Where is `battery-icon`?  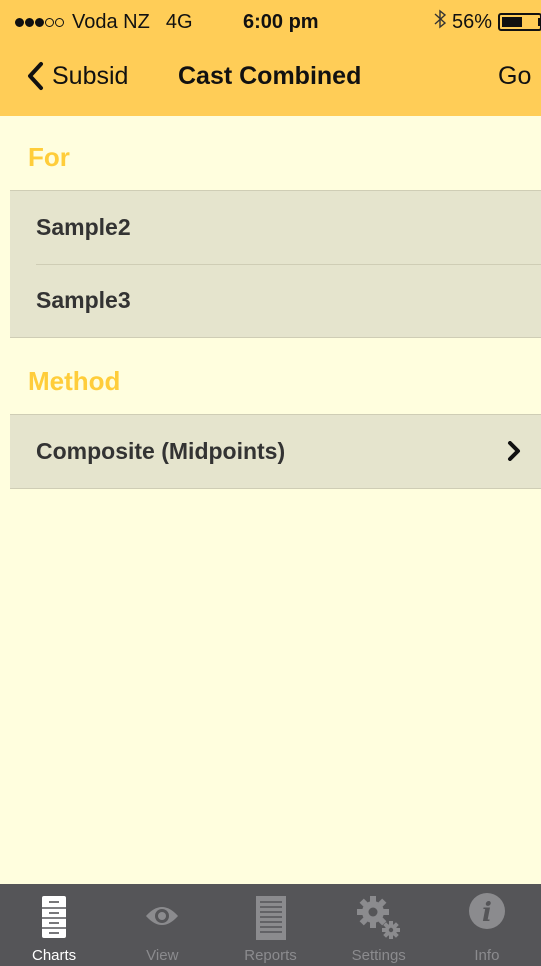
battery-icon is located at coordinates (519, 22).